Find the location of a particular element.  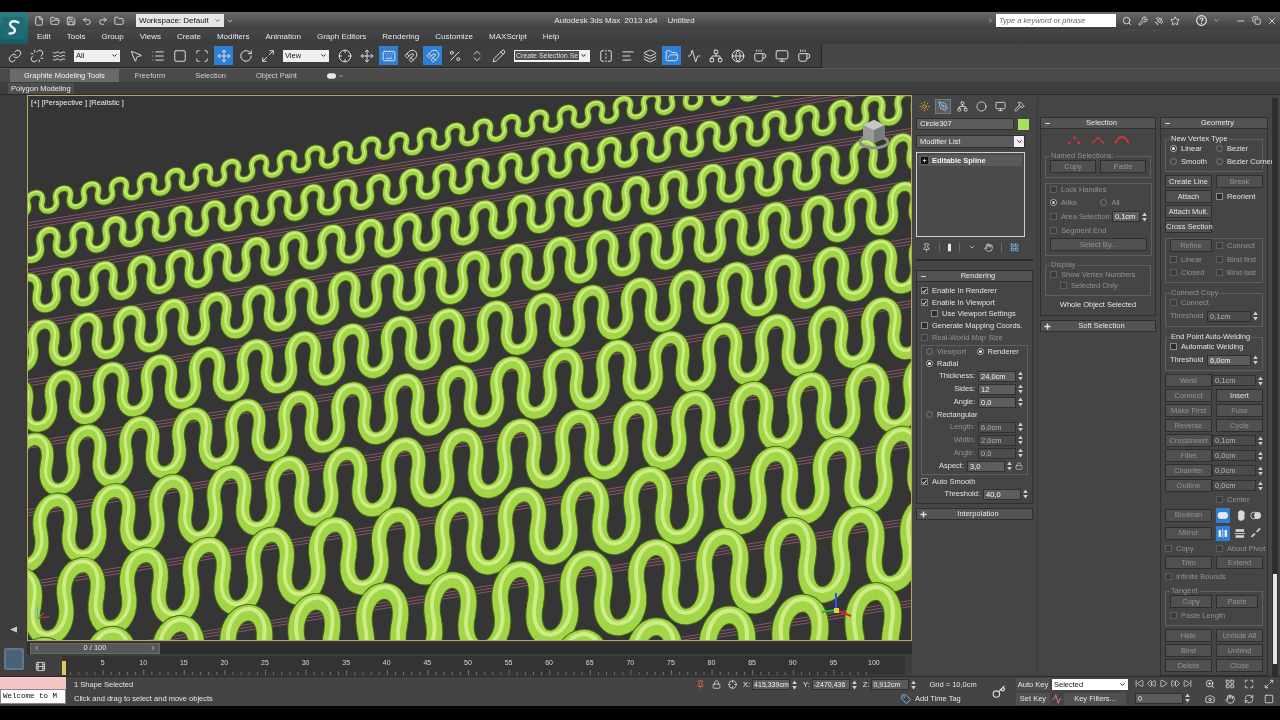

menu-item: Graph Editors is located at coordinates (341, 36).